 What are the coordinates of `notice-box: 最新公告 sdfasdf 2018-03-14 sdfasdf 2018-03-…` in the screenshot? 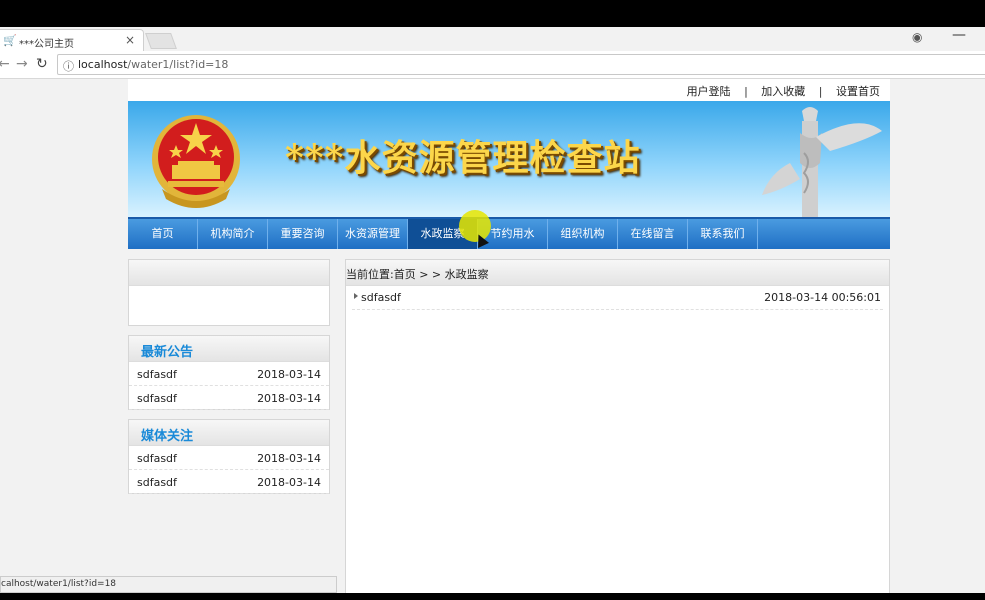 It's located at (229, 372).